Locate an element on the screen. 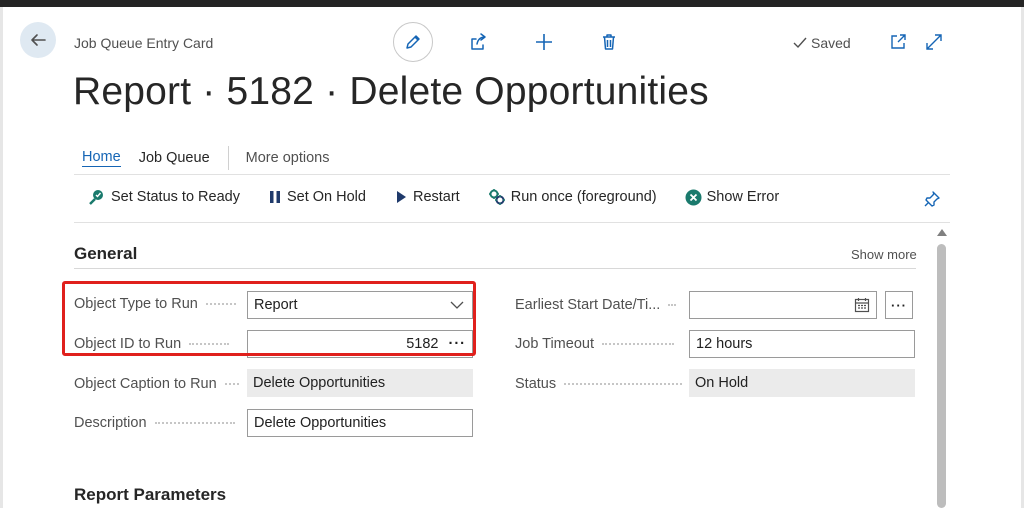 The image size is (1024, 508). saved-label: Saved is located at coordinates (831, 43).